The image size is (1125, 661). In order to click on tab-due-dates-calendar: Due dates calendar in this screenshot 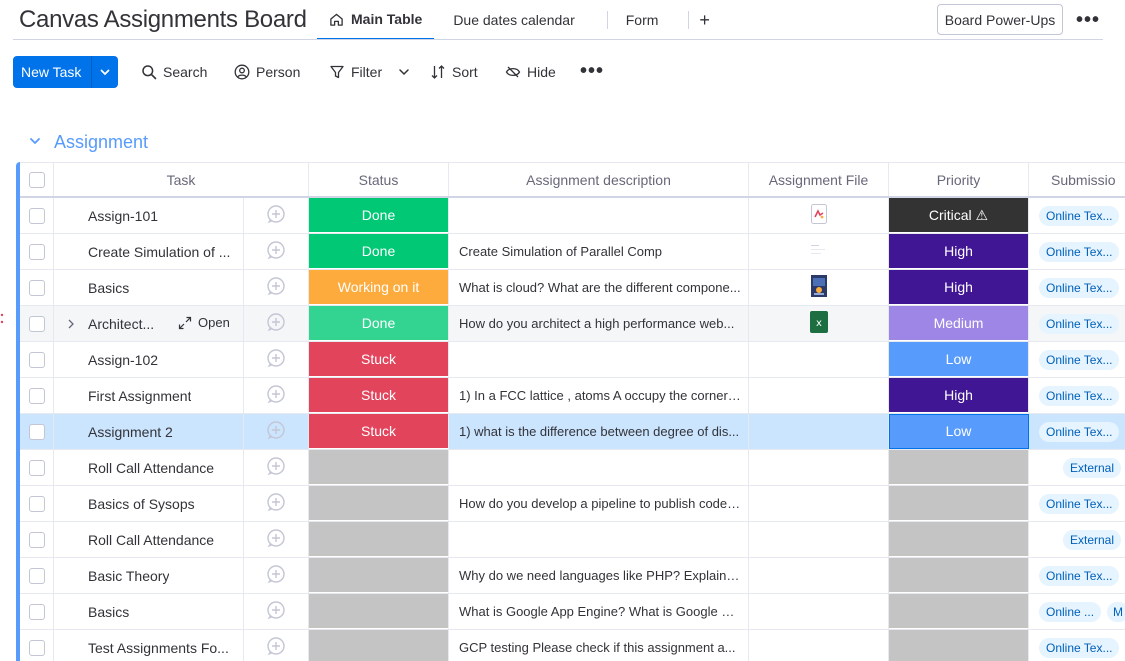, I will do `click(520, 20)`.